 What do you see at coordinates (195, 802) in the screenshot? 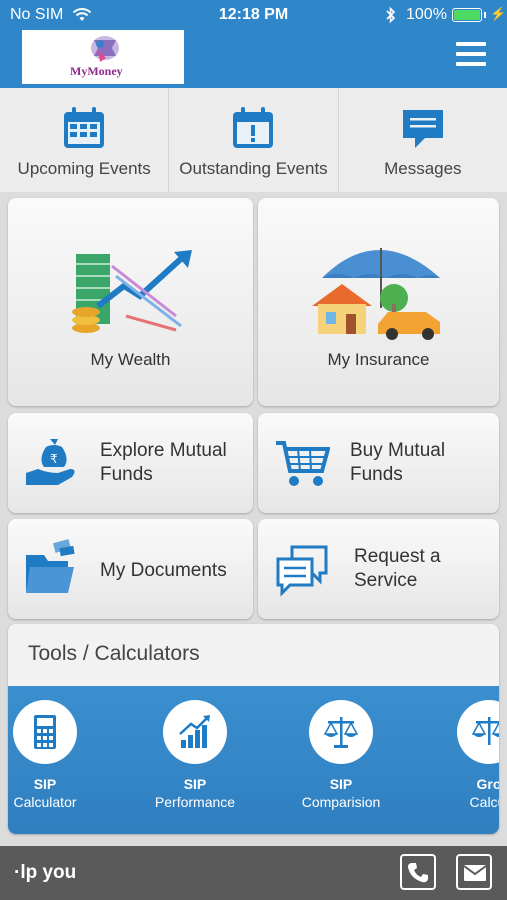
I see `tool-label-line2: Performance` at bounding box center [195, 802].